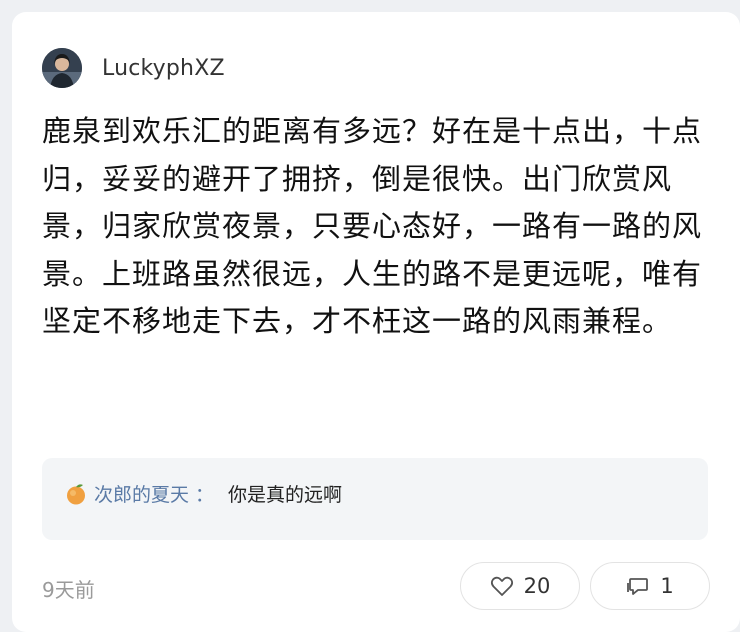 The height and width of the screenshot is (632, 740). I want to click on like-count: 20, so click(537, 586).